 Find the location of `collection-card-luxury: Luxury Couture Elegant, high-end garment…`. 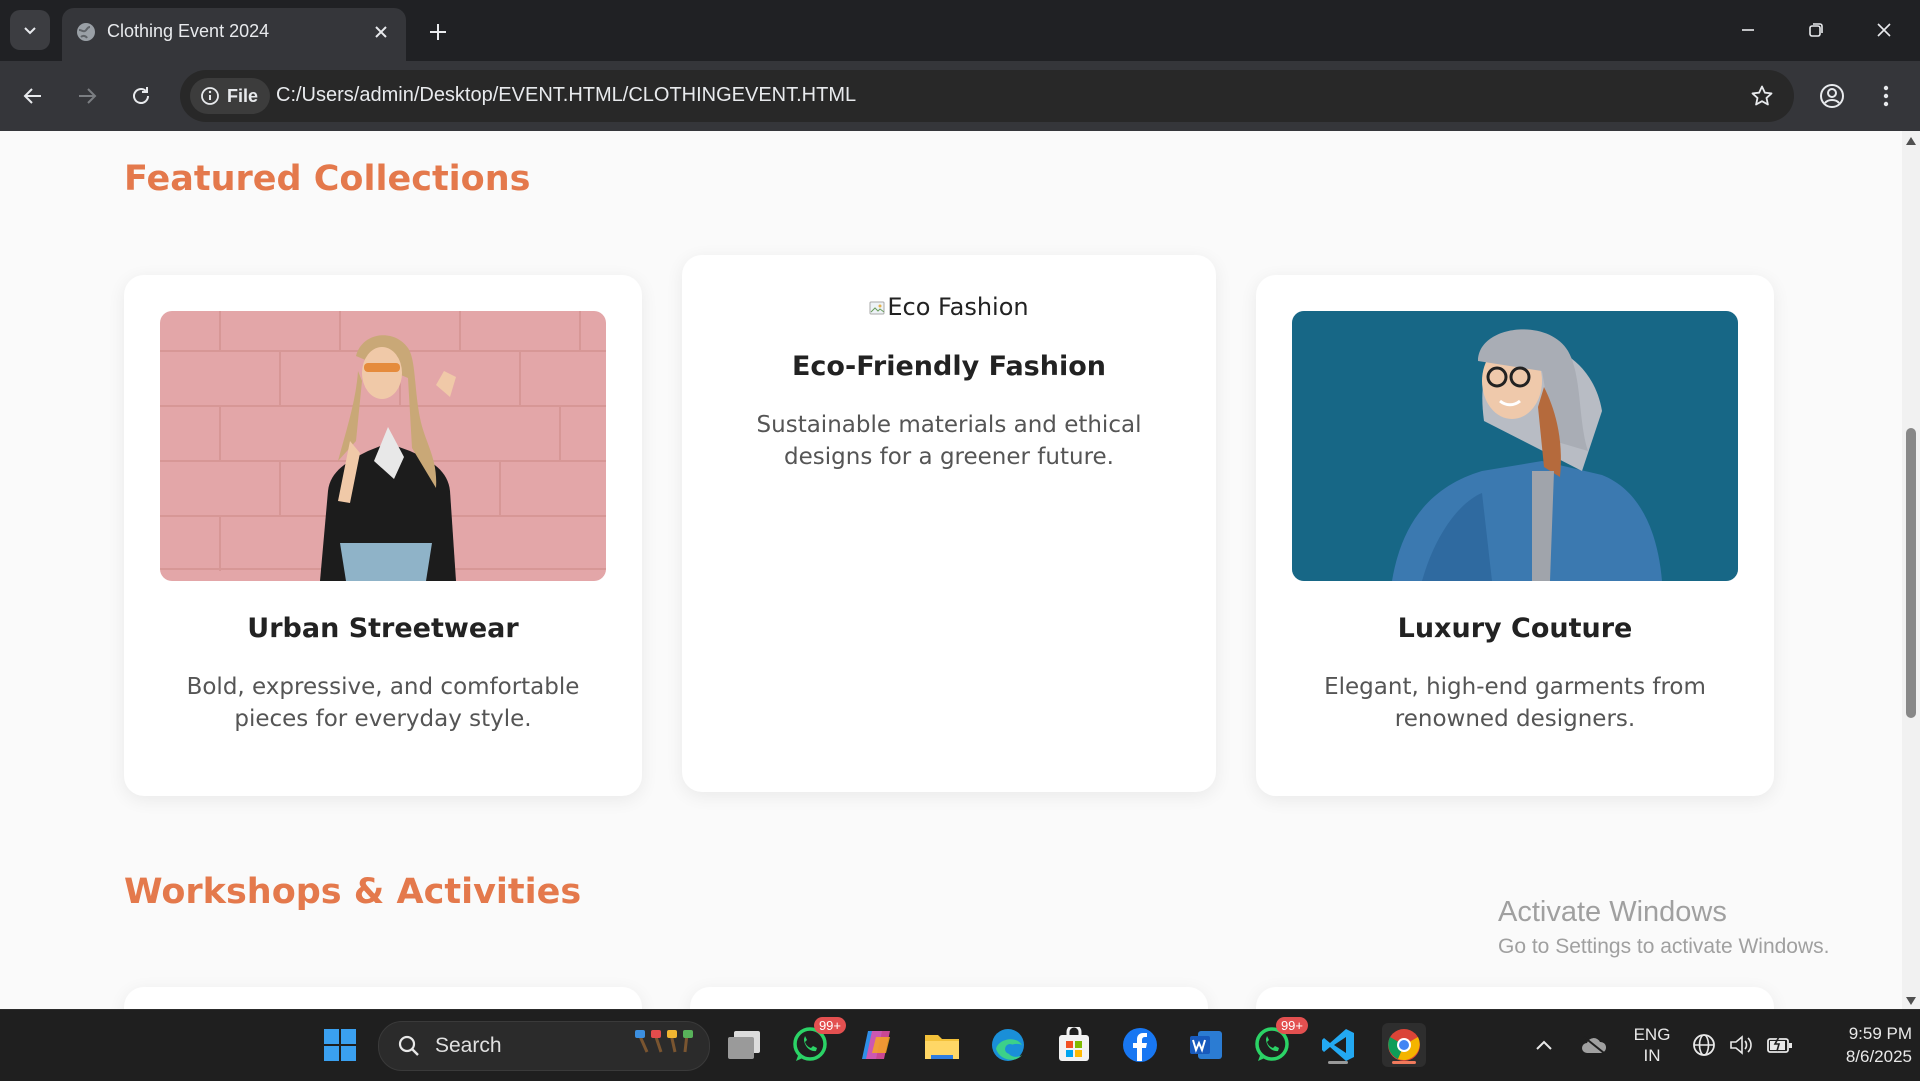

collection-card-luxury: Luxury Couture Elegant, high-end garment… is located at coordinates (1515, 535).